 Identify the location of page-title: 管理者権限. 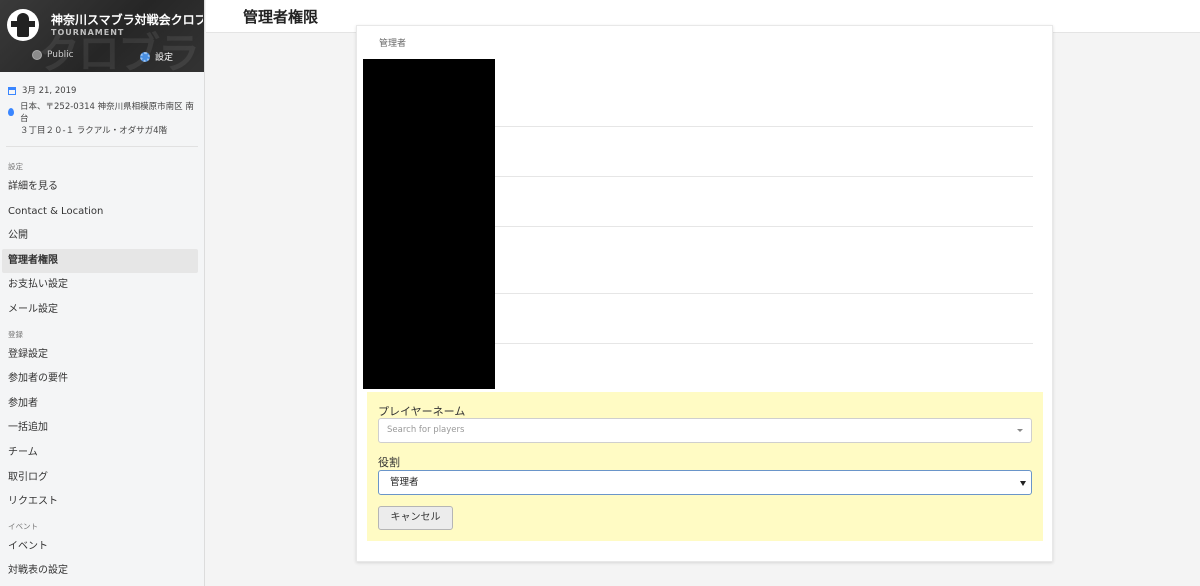
(281, 17).